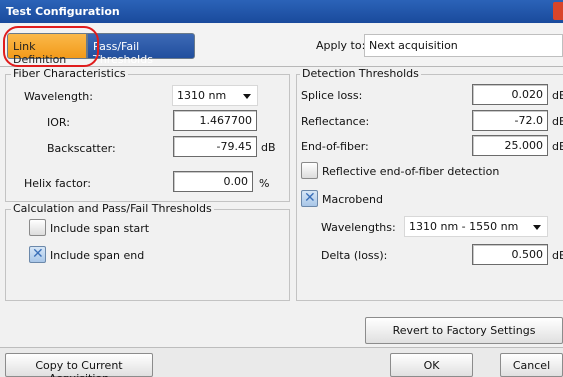 The width and height of the screenshot is (563, 377). What do you see at coordinates (332, 95) in the screenshot?
I see `splice-loss-label: Splice loss:` at bounding box center [332, 95].